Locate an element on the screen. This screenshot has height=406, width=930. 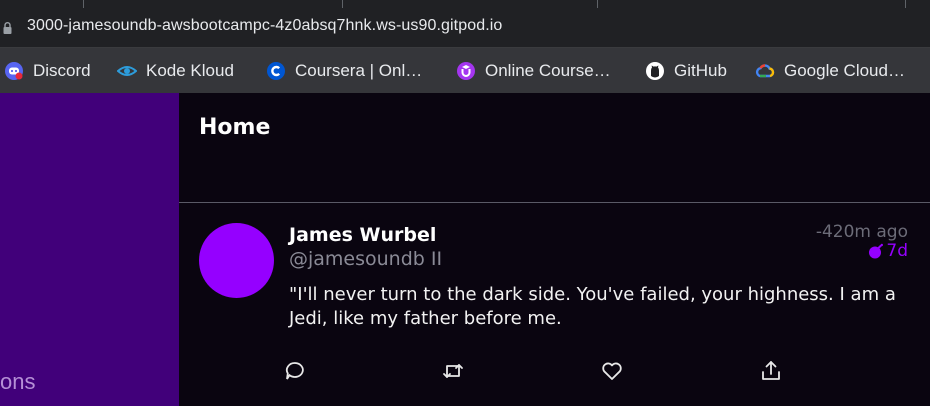
expires-text: 7d is located at coordinates (897, 251).